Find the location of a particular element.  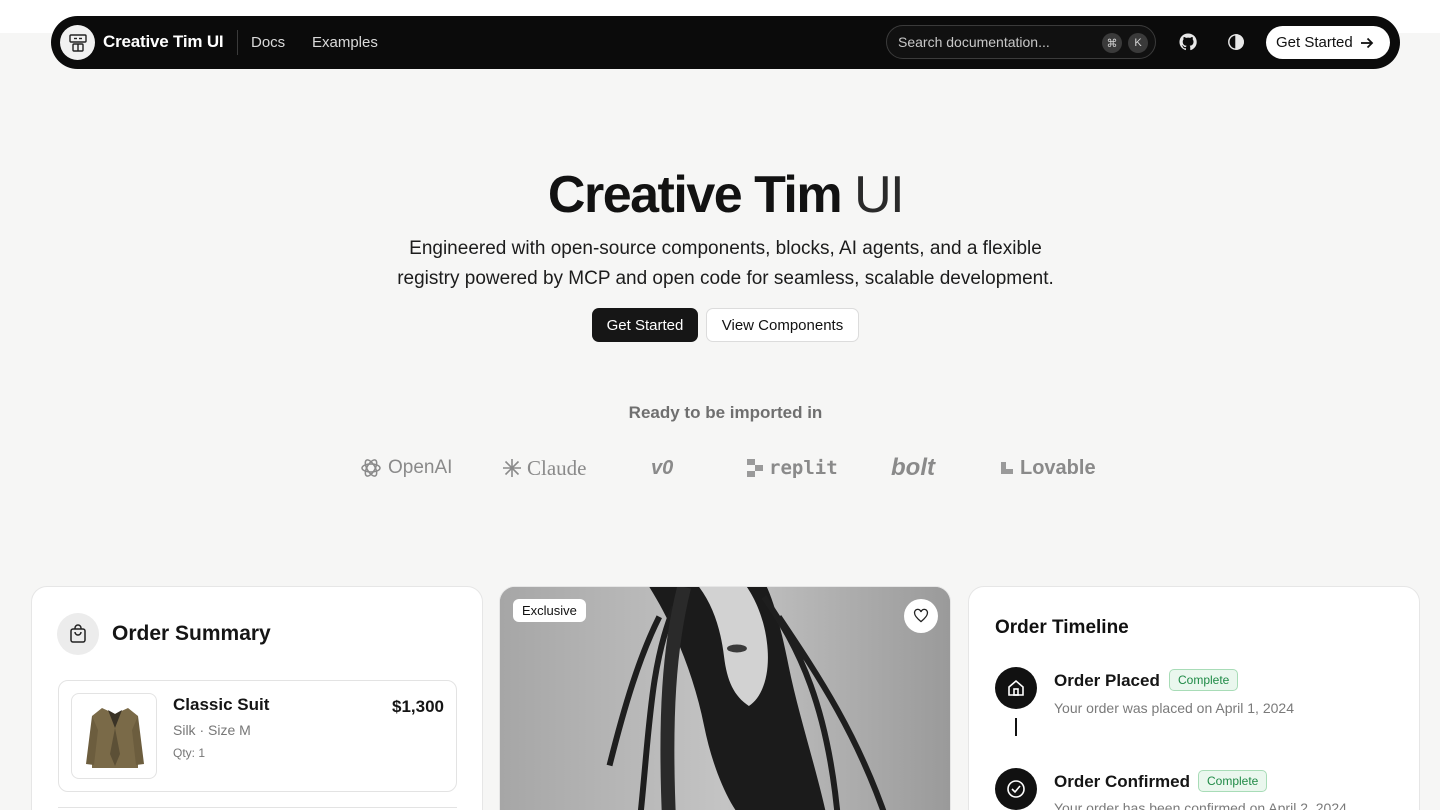

timeline-connector is located at coordinates (1016, 727).